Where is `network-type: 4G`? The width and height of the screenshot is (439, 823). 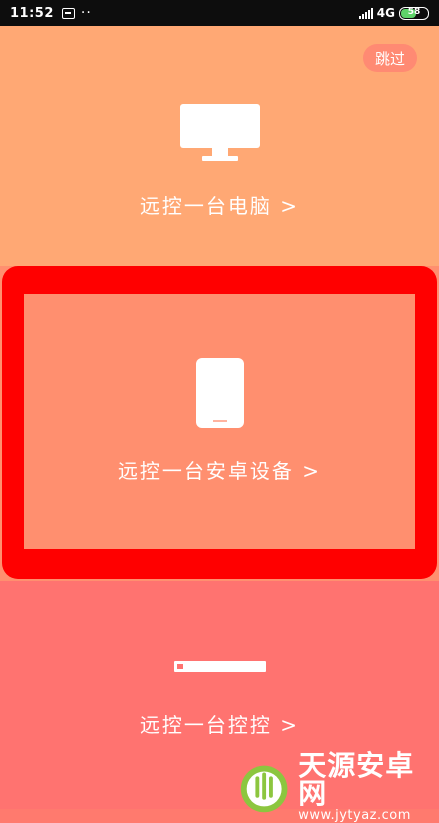
network-type: 4G is located at coordinates (385, 13).